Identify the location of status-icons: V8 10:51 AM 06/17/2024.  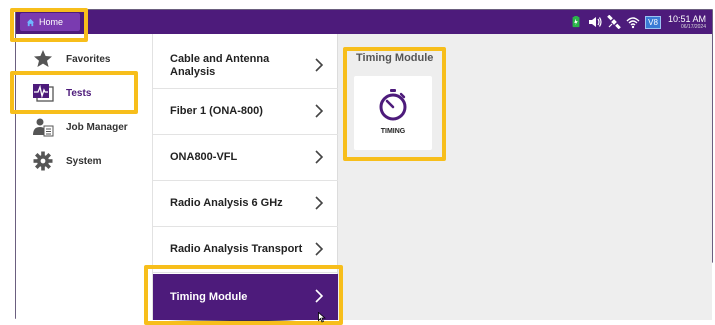
(637, 22).